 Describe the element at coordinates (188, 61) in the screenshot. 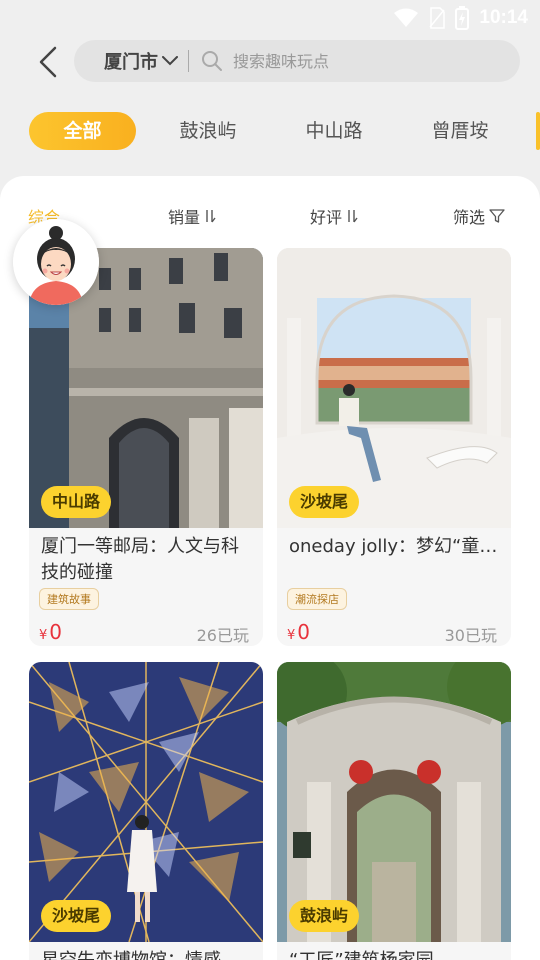

I see `divider` at that location.